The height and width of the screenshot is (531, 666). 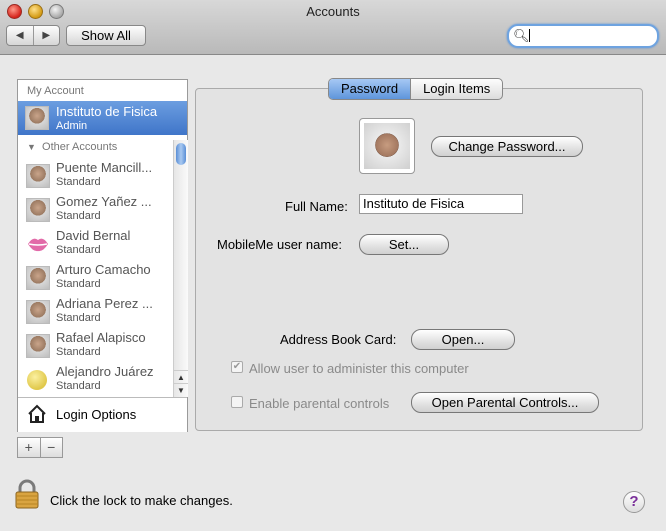 I want to click on disclosure-triangle-icon: ▼, so click(x=31, y=147).